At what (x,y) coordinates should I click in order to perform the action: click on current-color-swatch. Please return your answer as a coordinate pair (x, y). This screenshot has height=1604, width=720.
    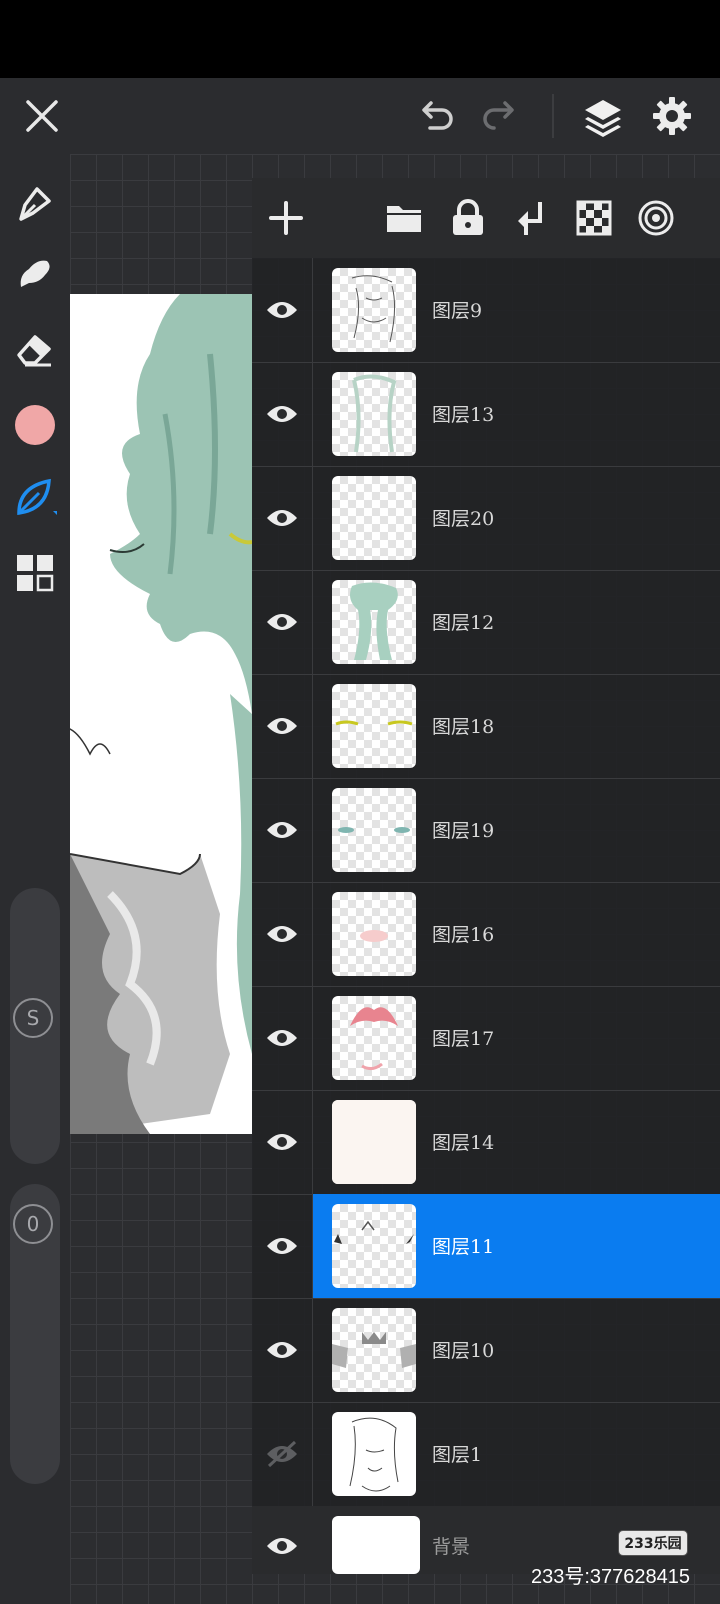
    Looking at the image, I should click on (35, 425).